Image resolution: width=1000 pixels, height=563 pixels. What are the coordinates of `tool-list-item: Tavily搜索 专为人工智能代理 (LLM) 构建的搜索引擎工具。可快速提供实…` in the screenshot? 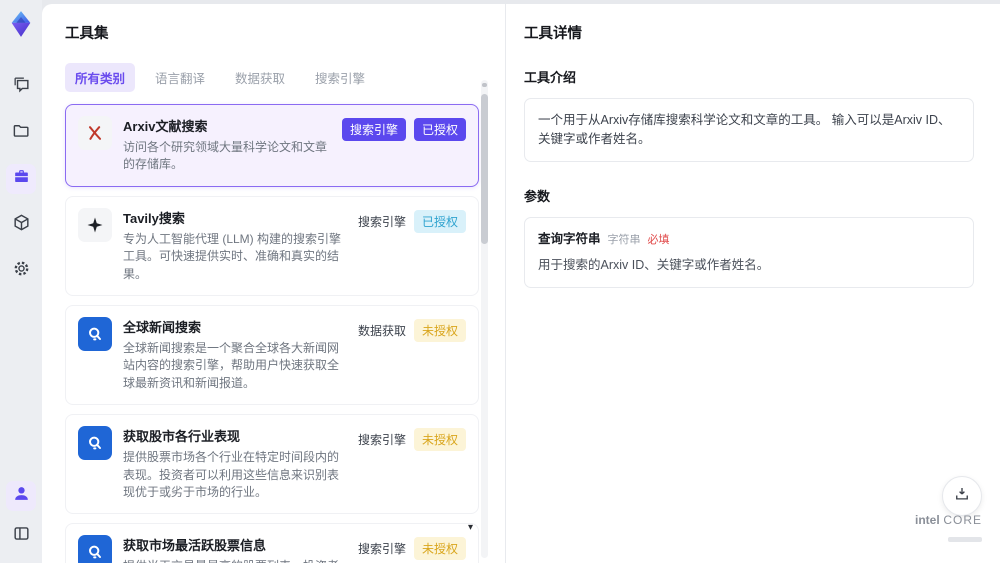 It's located at (272, 245).